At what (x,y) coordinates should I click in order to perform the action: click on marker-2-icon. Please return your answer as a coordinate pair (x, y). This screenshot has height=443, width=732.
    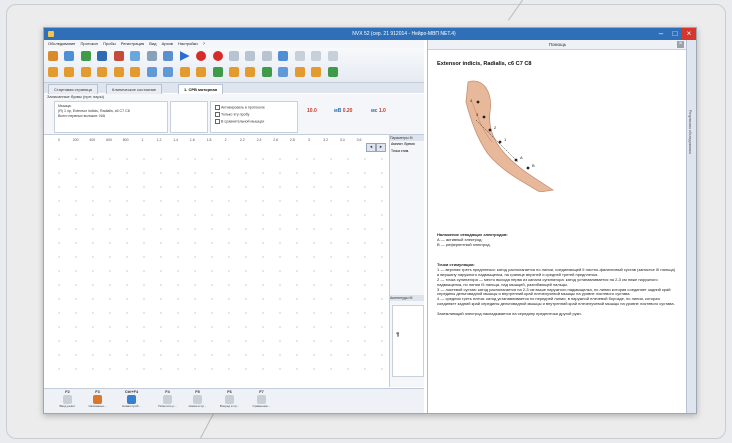
    Looking at the image, I should click on (168, 72).